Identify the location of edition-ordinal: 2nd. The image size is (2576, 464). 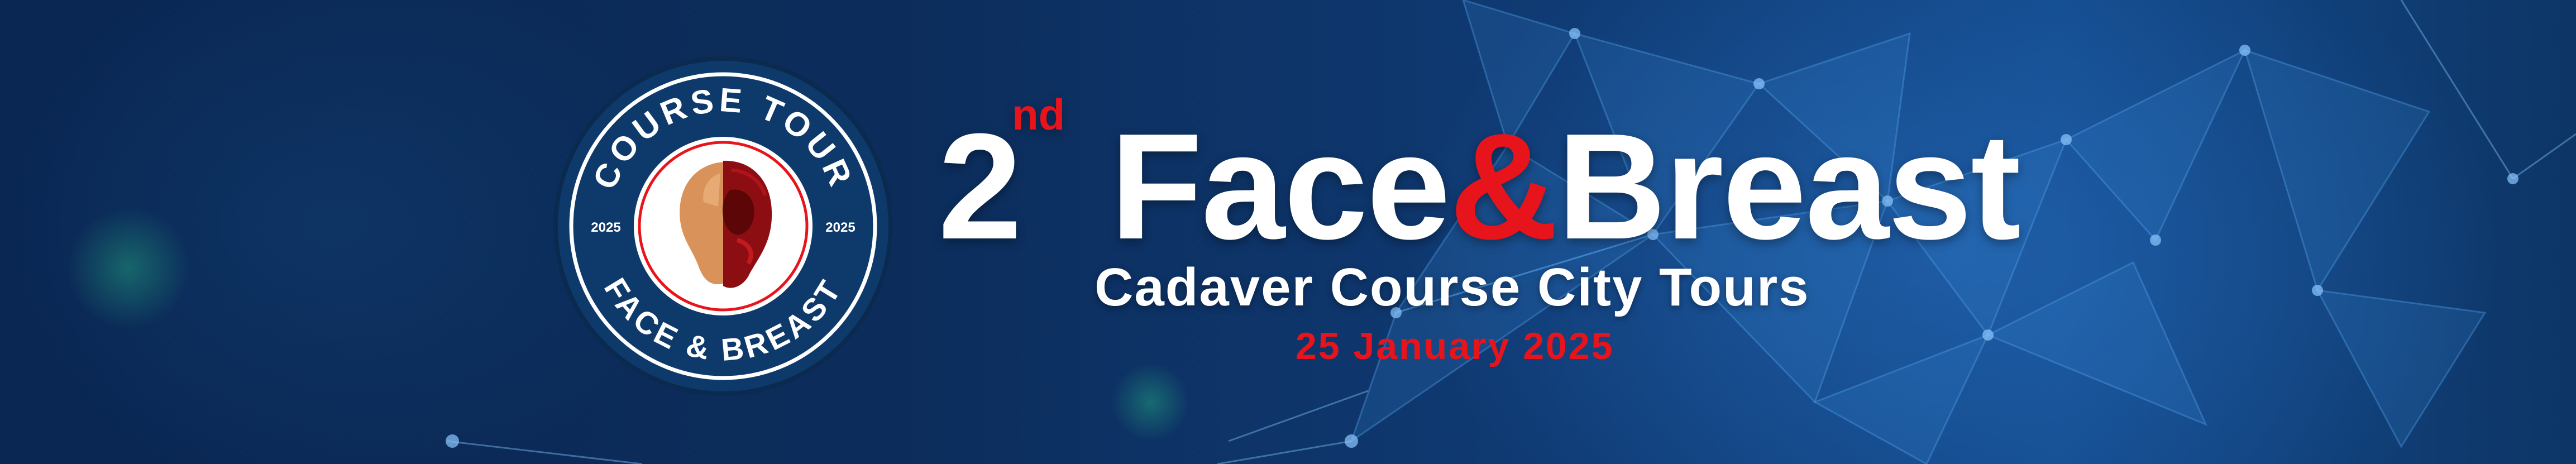
(1001, 184).